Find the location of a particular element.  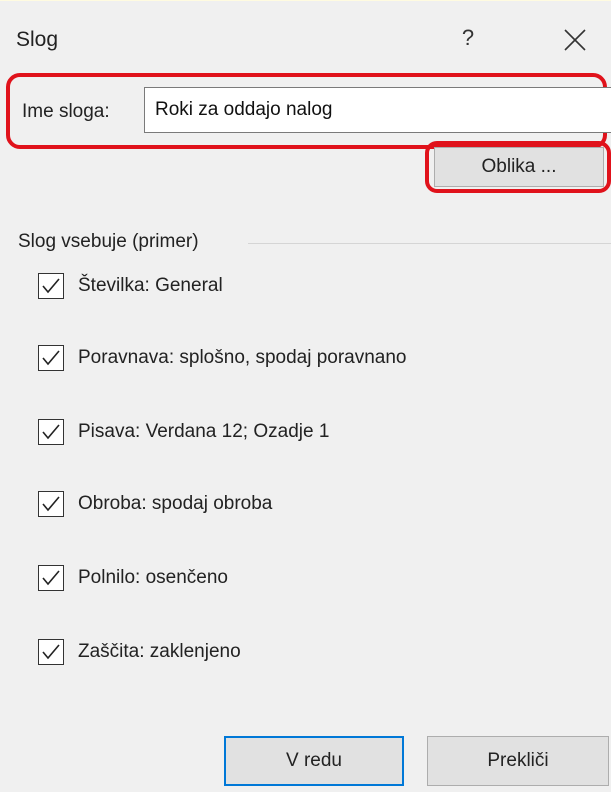

group-divider is located at coordinates (429, 243).